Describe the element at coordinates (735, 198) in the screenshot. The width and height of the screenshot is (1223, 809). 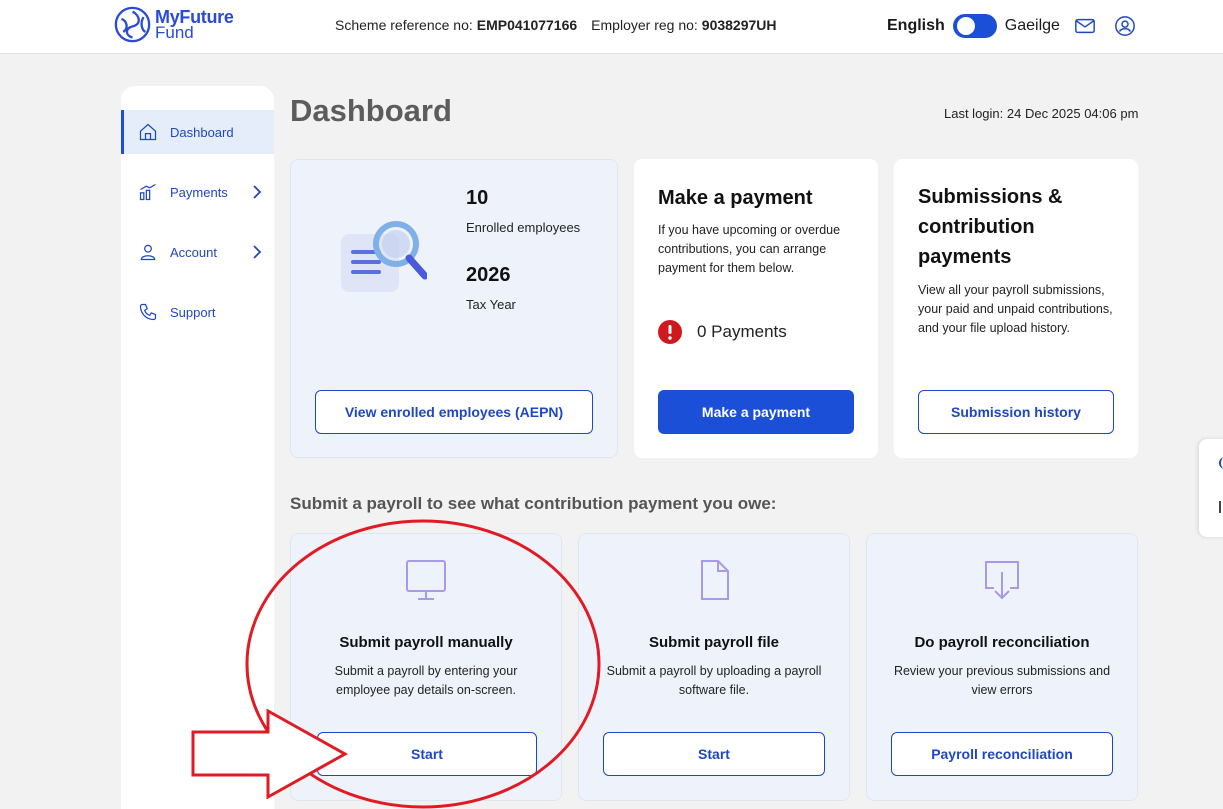
I see `make-payment-title: Make a payment` at that location.